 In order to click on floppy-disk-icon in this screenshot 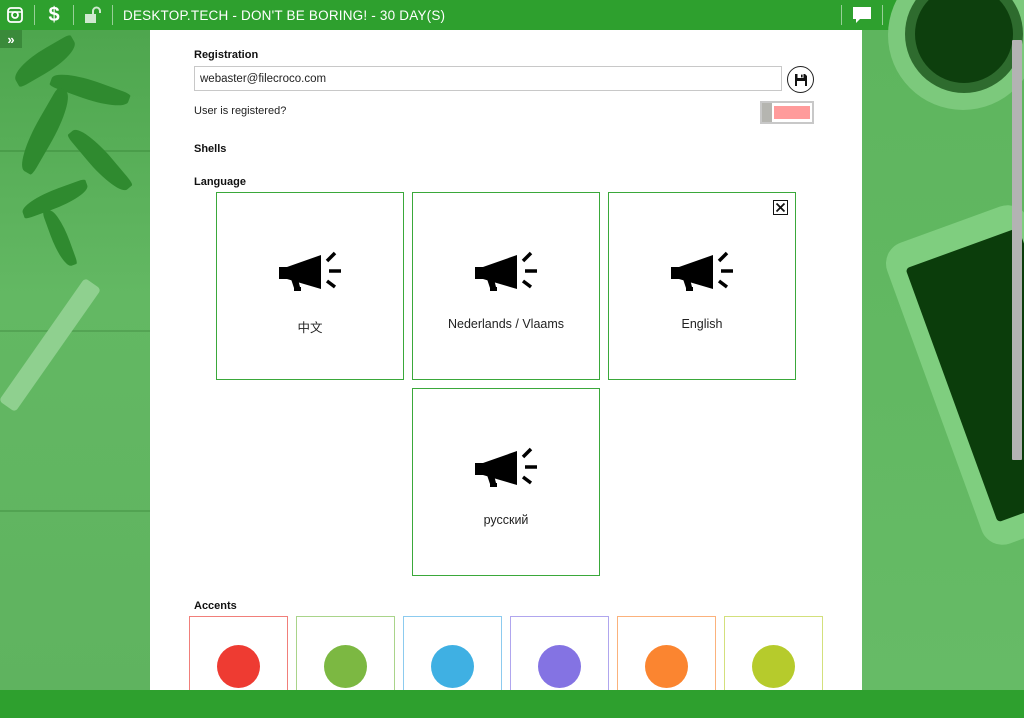, I will do `click(800, 79)`.